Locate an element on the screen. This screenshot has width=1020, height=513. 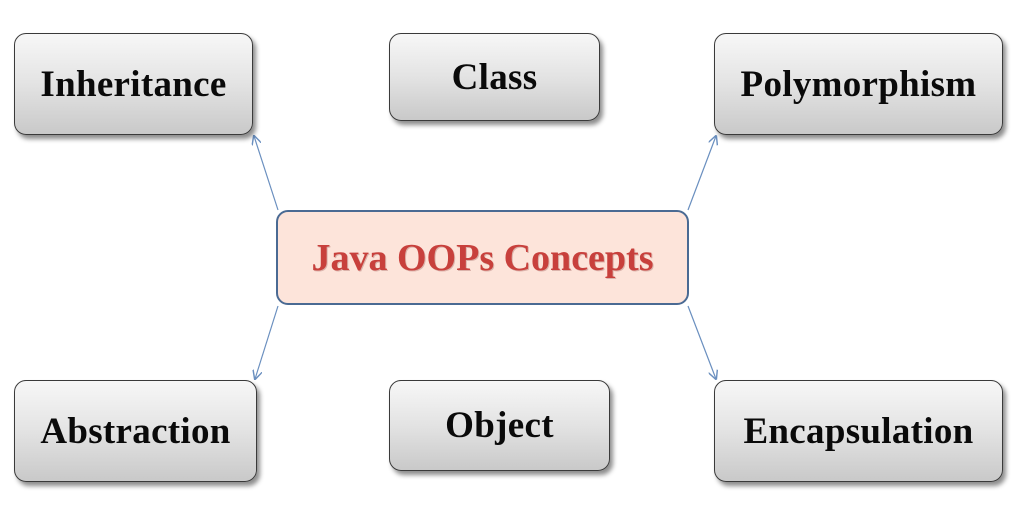
node-polymorphism: Polymorphism is located at coordinates (858, 84).